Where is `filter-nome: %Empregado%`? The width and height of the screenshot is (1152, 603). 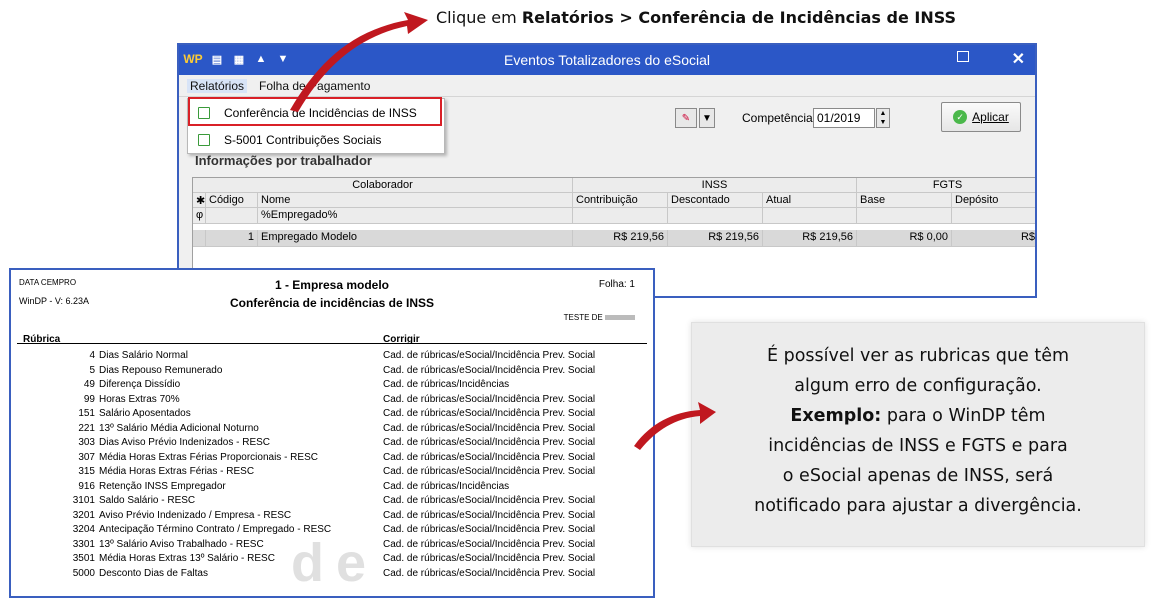 filter-nome: %Empregado% is located at coordinates (415, 215).